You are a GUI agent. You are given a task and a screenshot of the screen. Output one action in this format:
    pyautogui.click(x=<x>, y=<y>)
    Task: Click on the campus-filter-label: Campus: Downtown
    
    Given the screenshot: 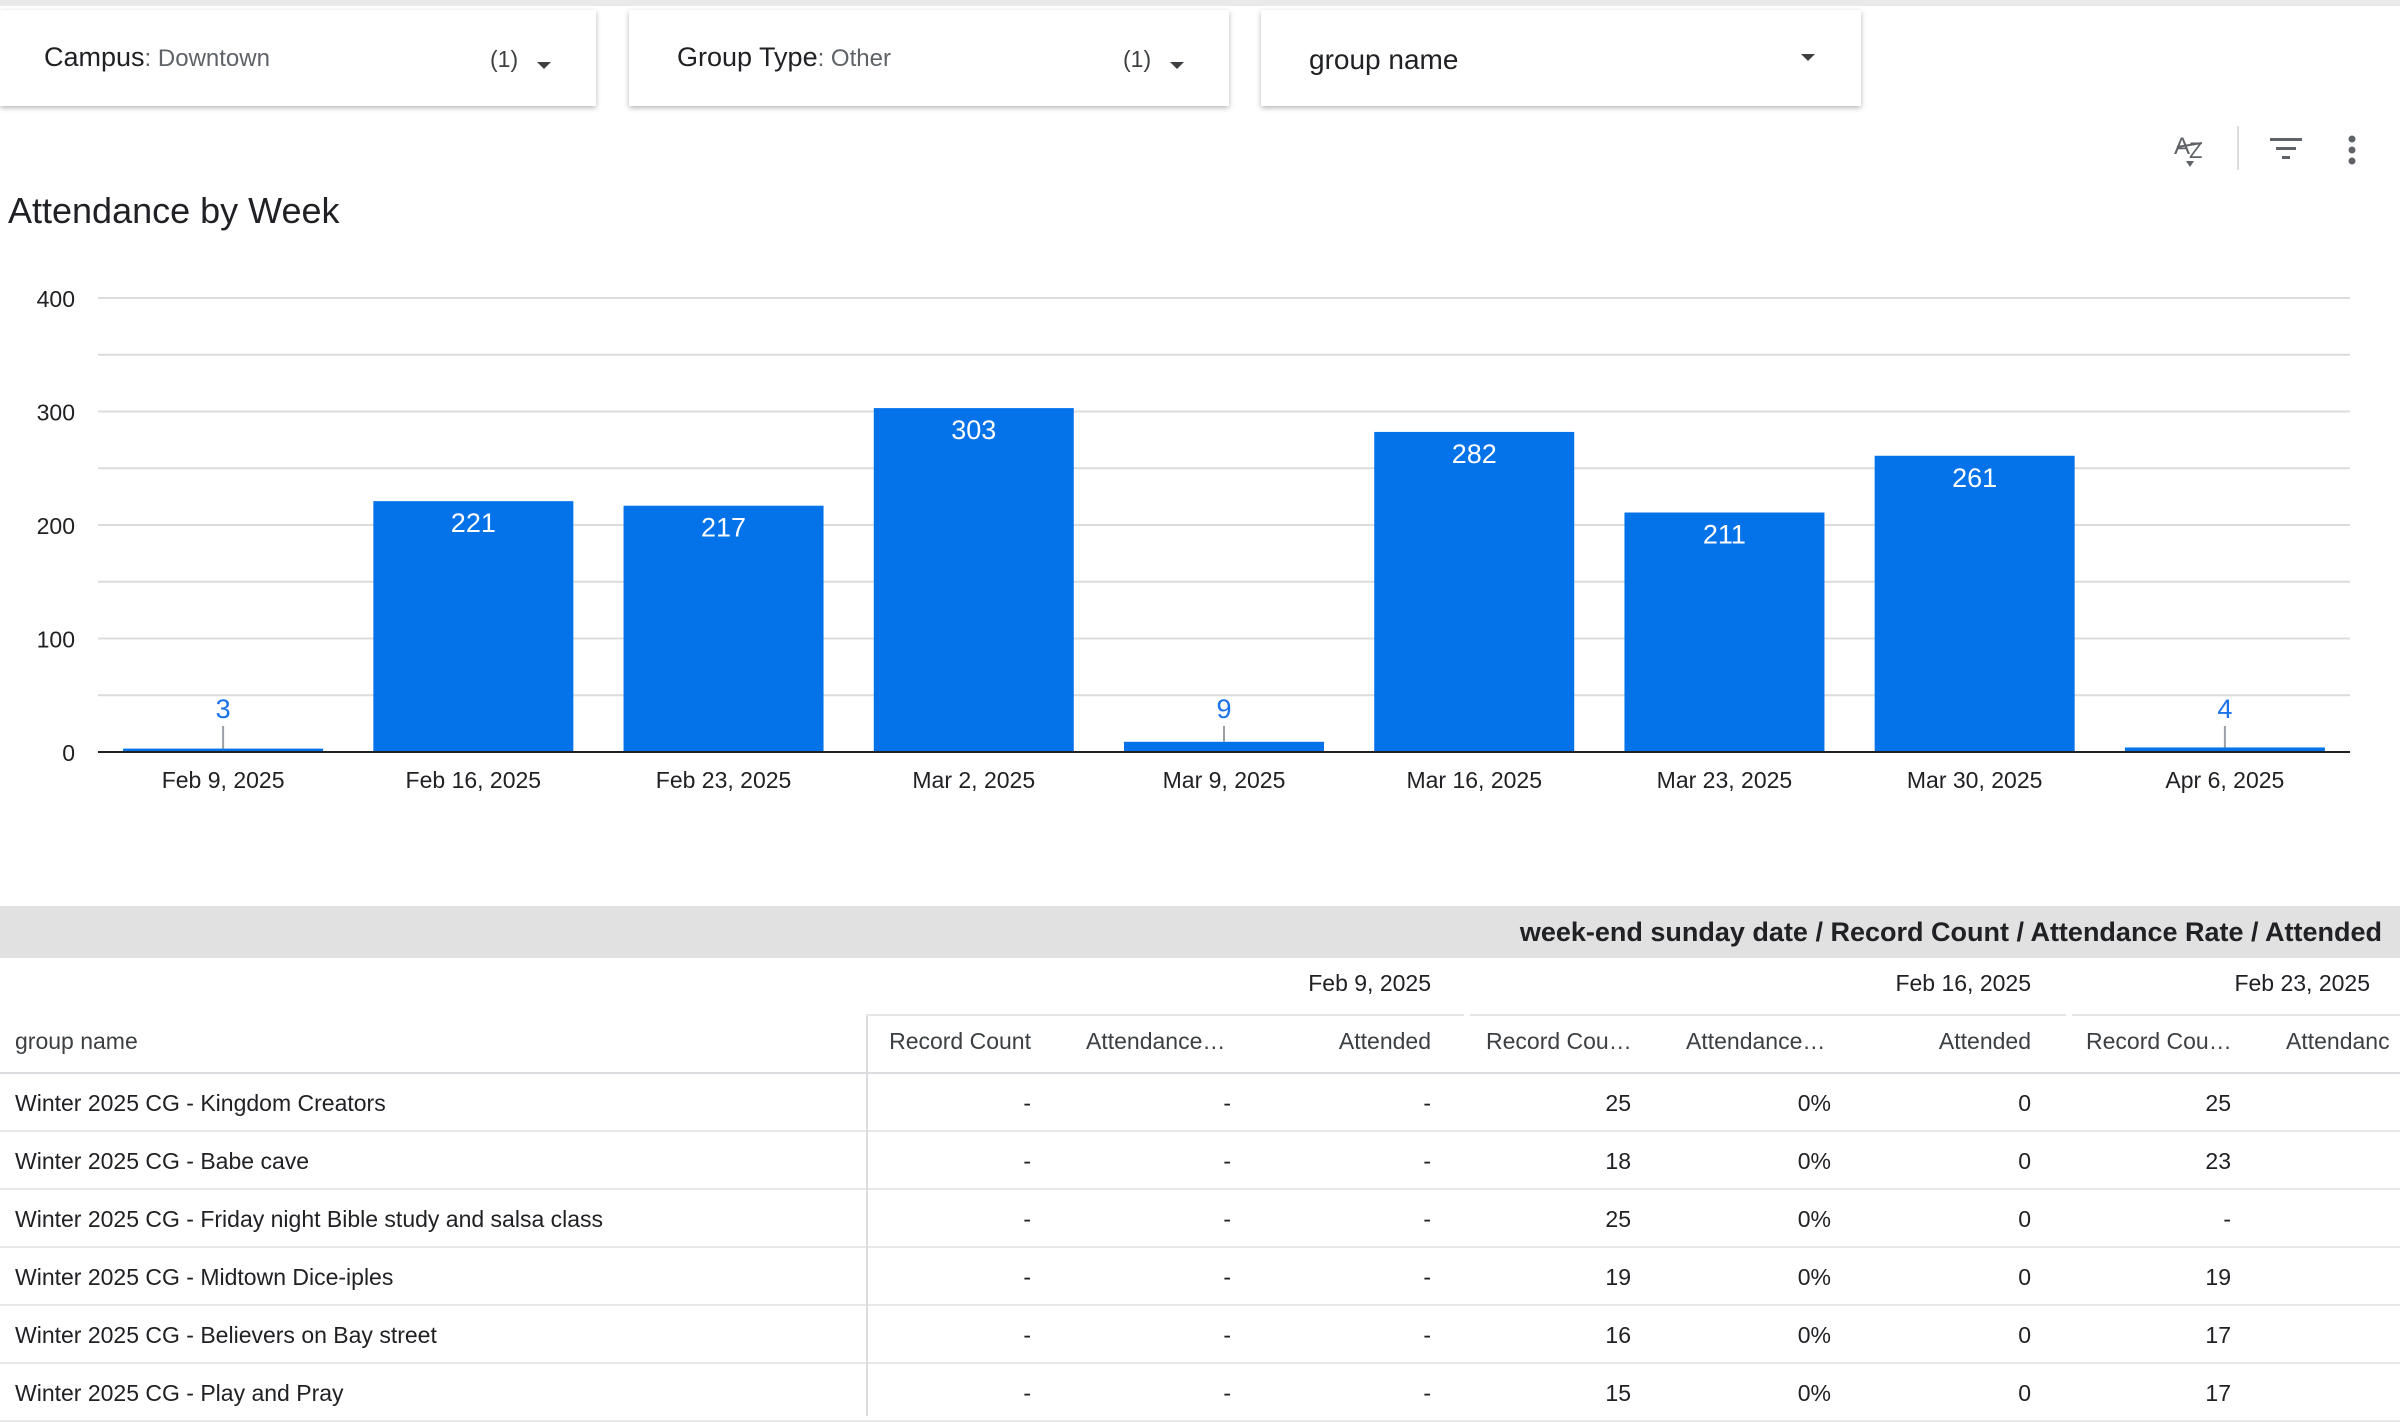 What is the action you would take?
    pyautogui.click(x=157, y=57)
    